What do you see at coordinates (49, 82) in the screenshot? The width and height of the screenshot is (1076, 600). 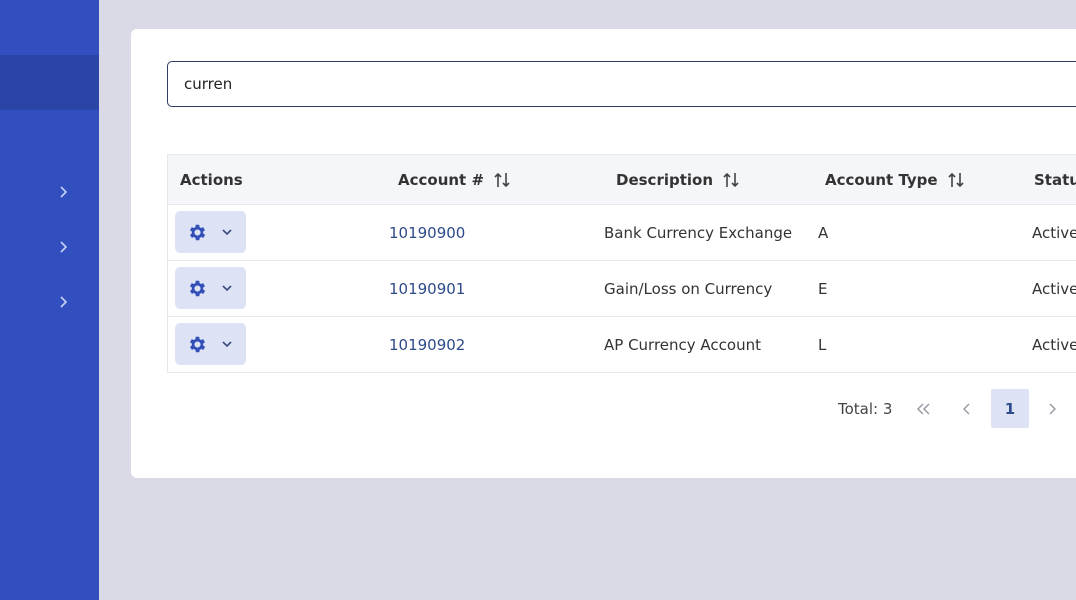 I see `sidebar-item-active` at bounding box center [49, 82].